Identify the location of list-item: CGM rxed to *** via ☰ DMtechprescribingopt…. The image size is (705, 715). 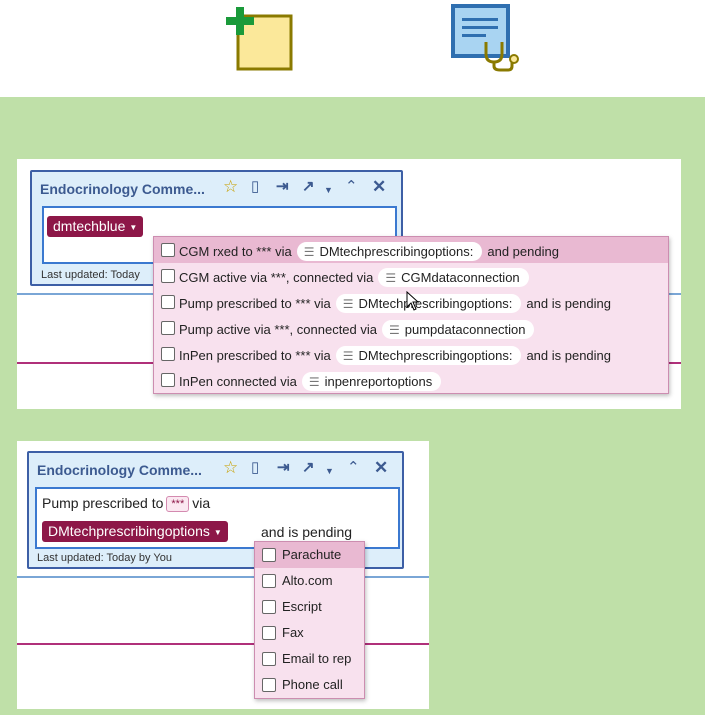
(411, 250).